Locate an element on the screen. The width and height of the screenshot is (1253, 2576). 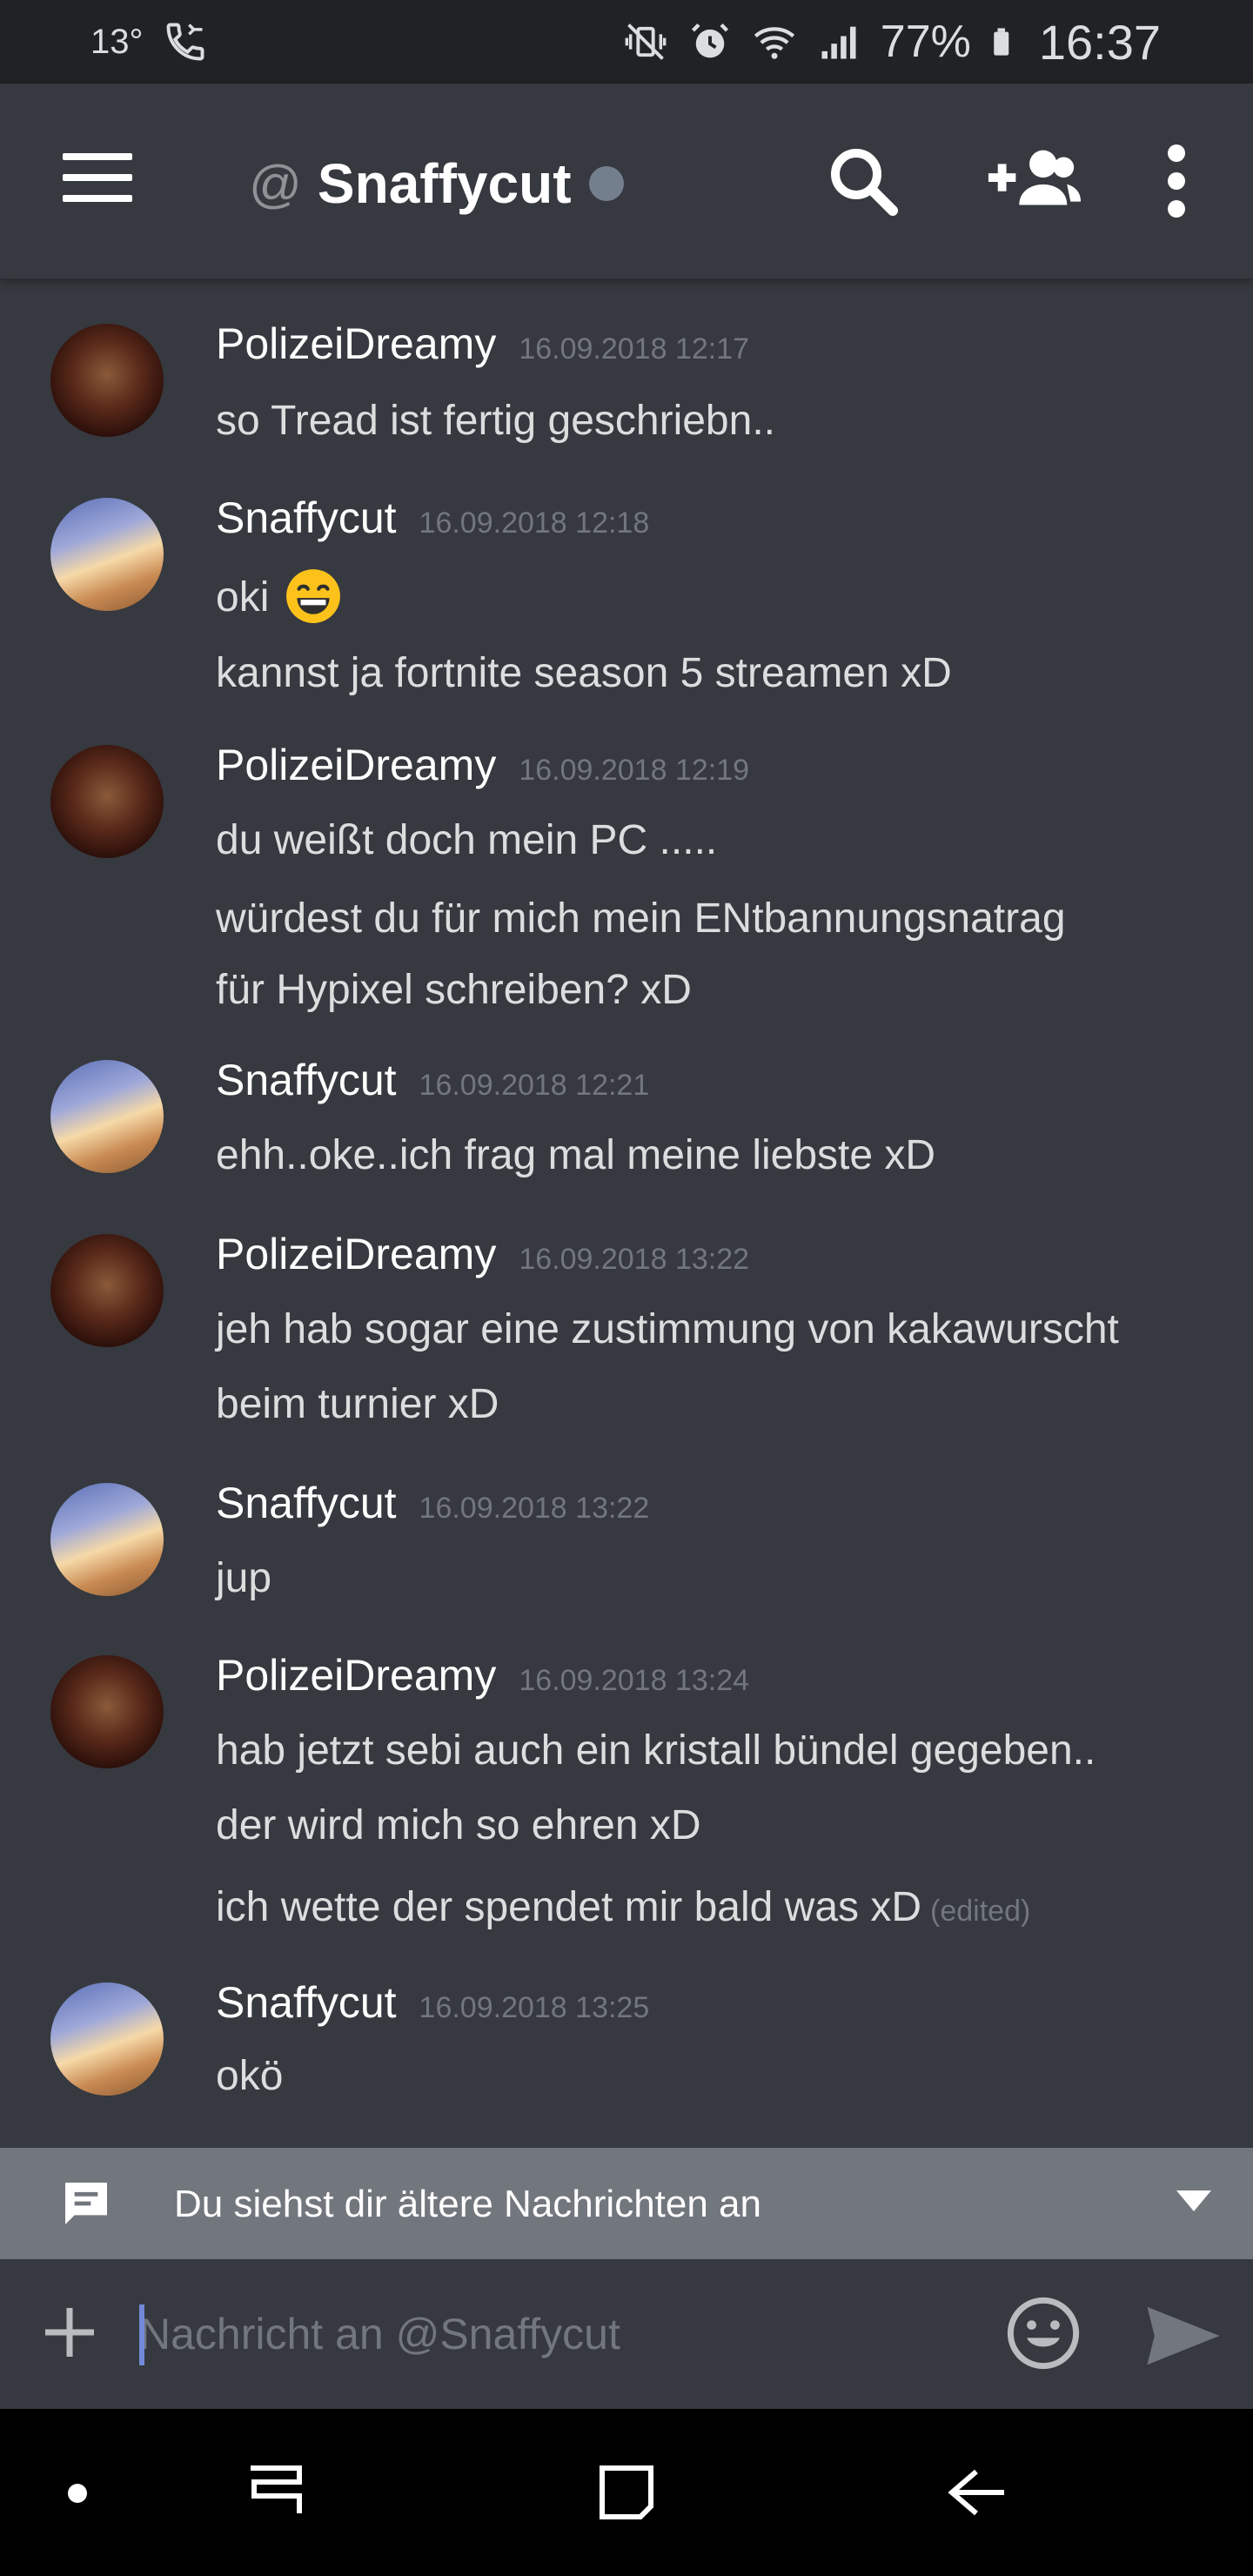
back-icon is located at coordinates (976, 2492).